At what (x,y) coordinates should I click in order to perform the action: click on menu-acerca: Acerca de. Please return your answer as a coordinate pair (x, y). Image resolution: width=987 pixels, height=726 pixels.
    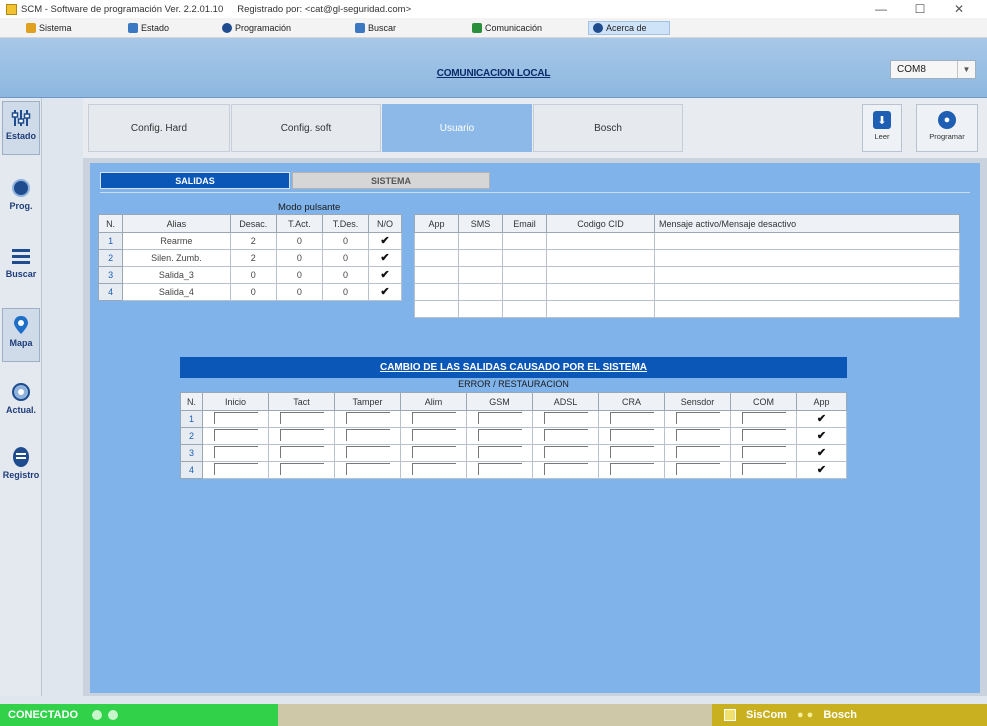
    Looking at the image, I should click on (629, 28).